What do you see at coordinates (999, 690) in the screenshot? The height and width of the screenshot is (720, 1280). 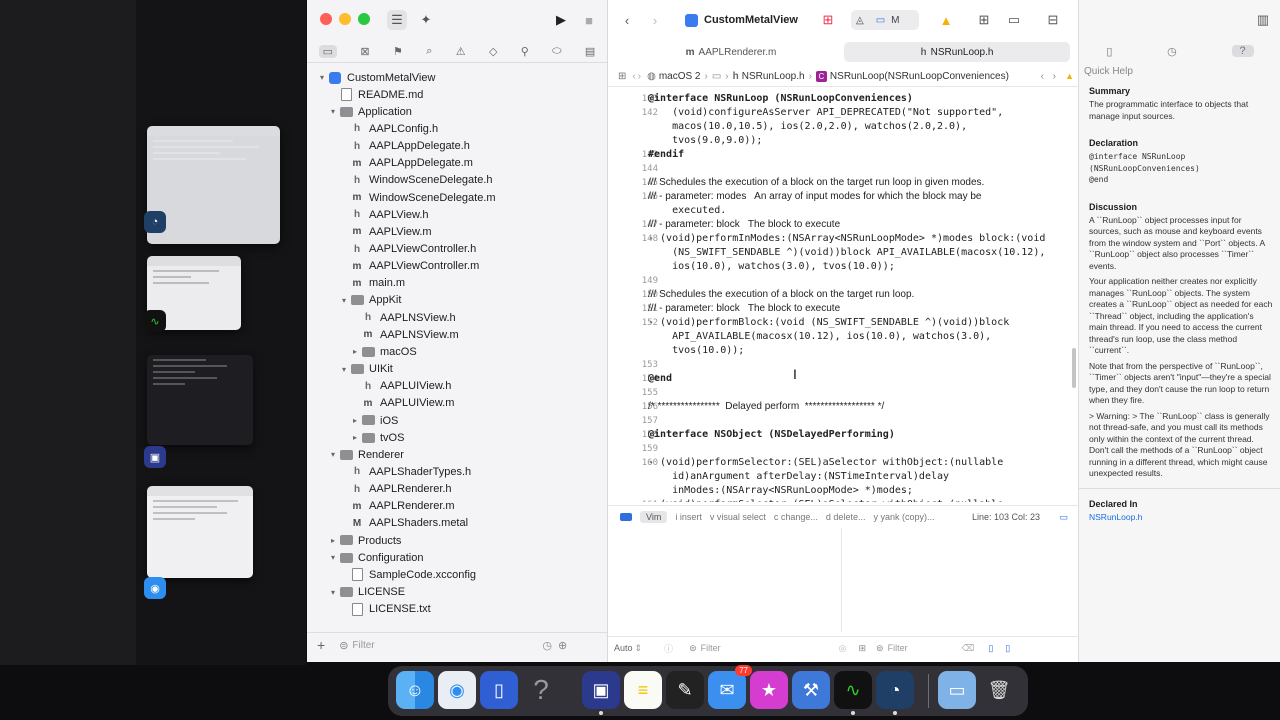 I see `trash-icon: 🗑︎` at bounding box center [999, 690].